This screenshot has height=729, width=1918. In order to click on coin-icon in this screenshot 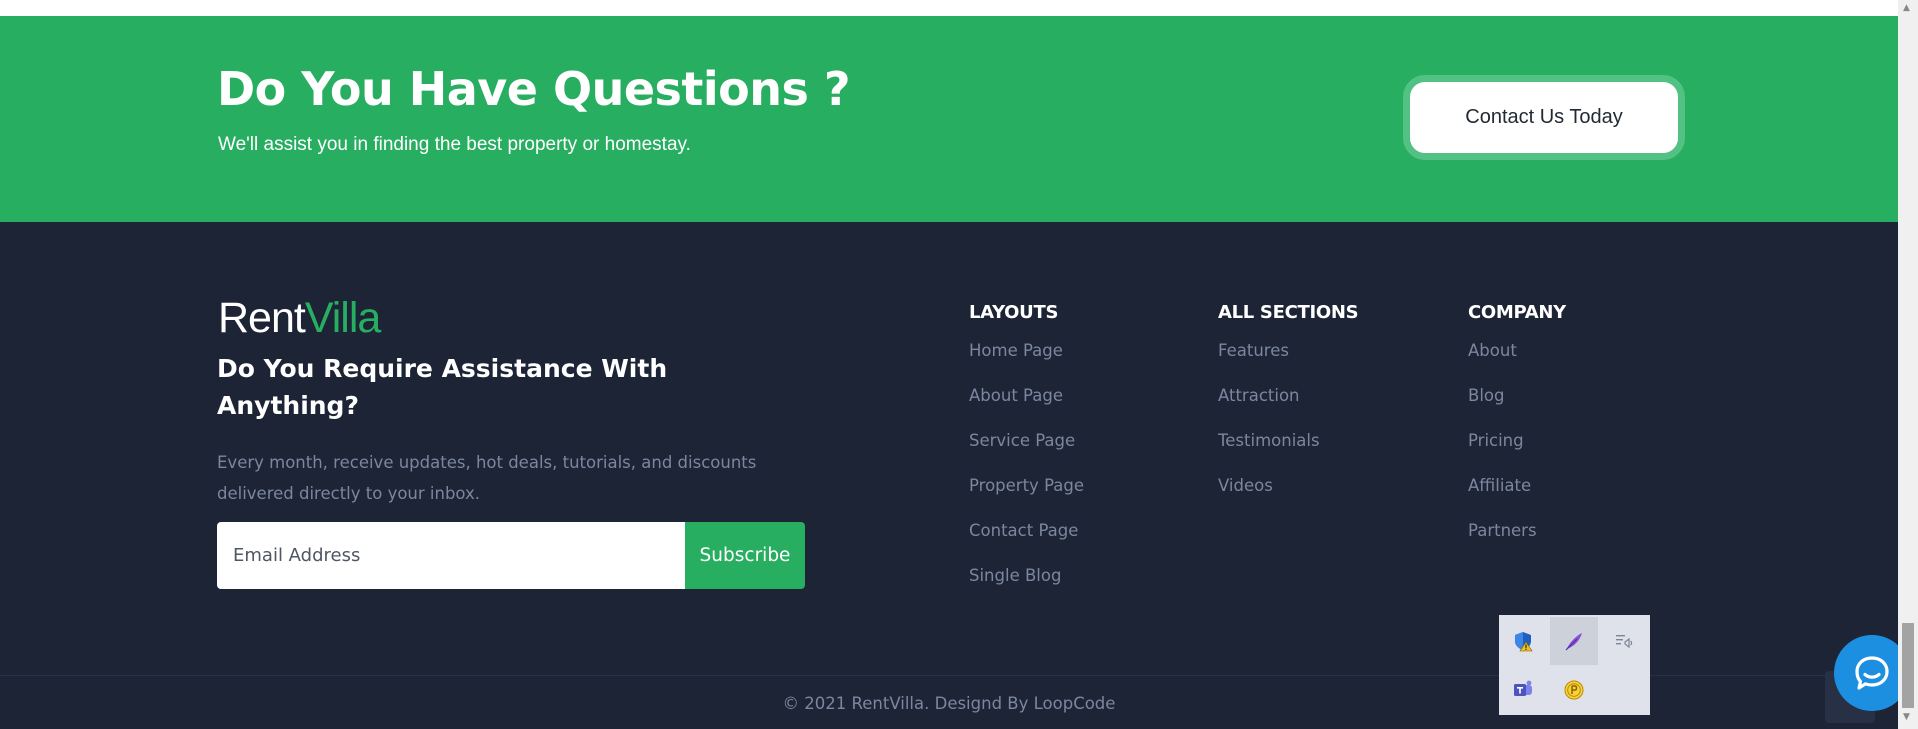, I will do `click(1574, 690)`.